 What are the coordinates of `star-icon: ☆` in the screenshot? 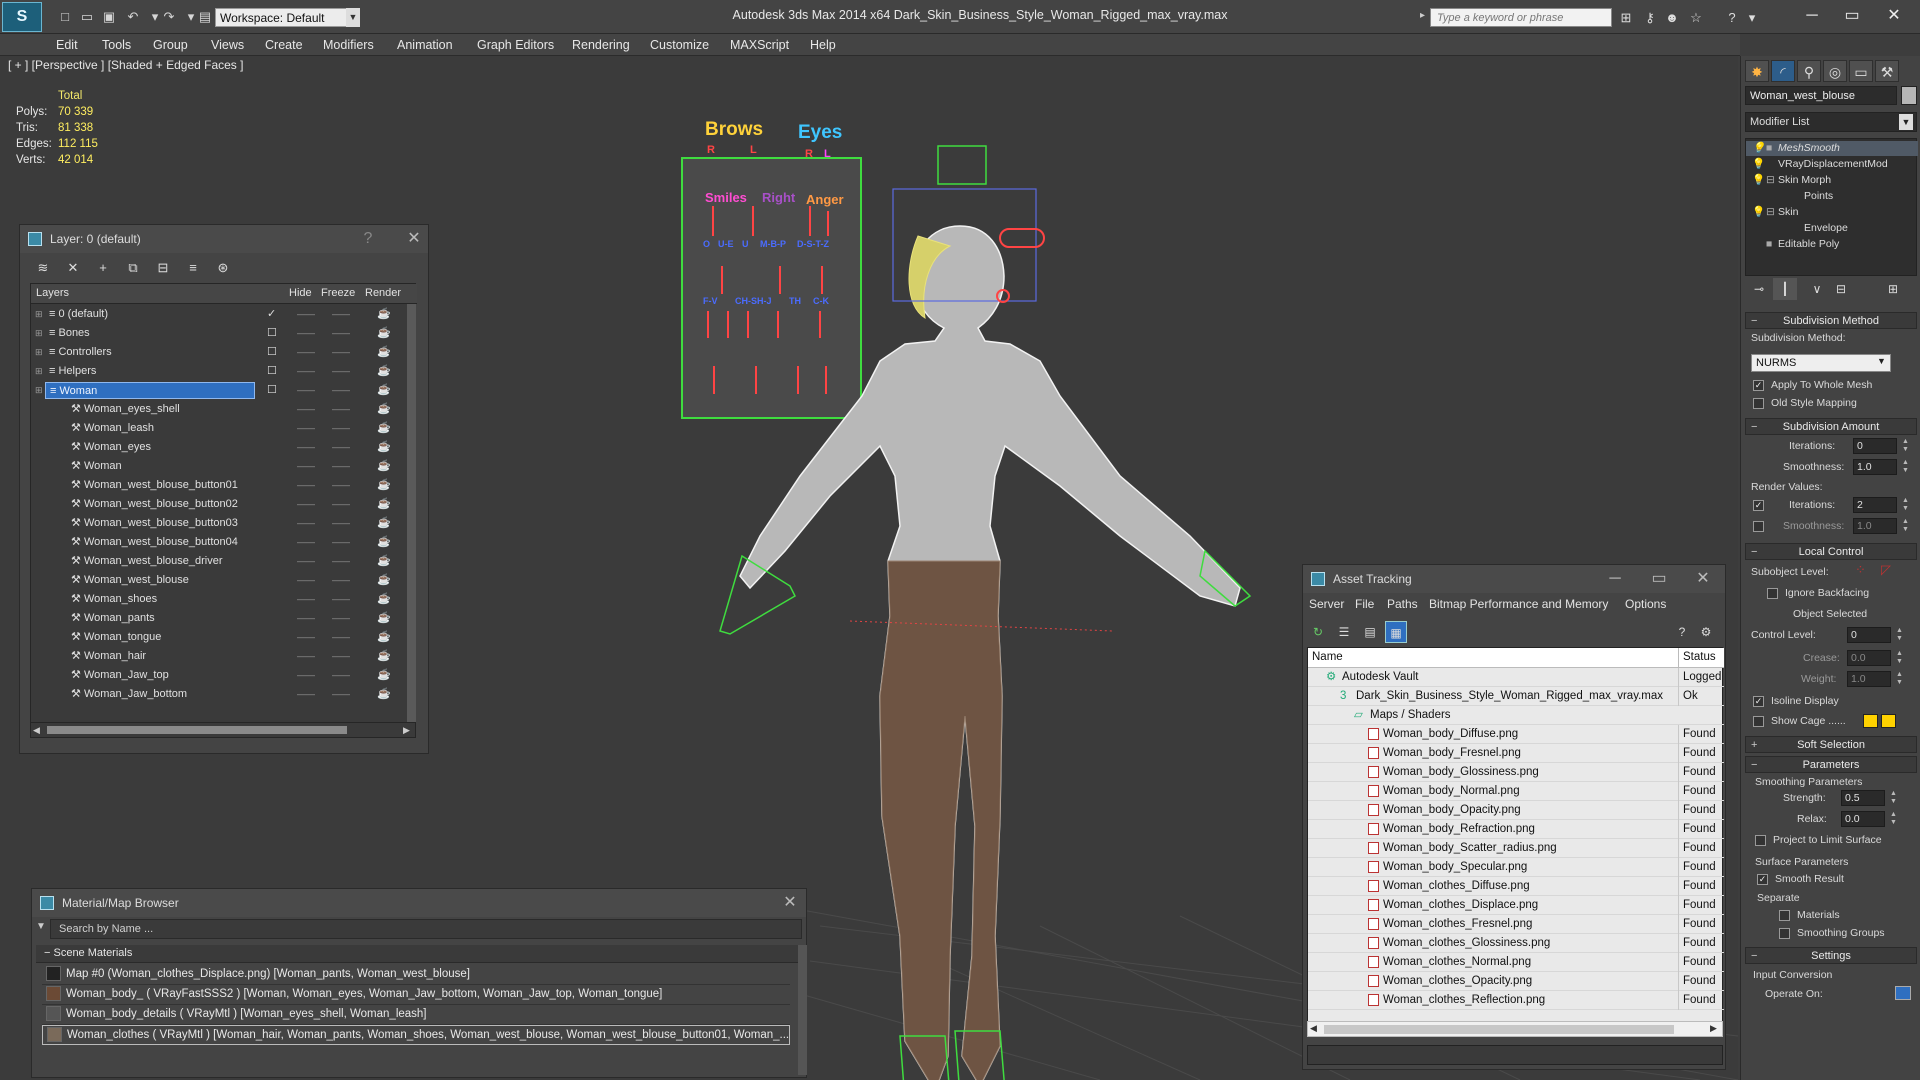 It's located at (1696, 17).